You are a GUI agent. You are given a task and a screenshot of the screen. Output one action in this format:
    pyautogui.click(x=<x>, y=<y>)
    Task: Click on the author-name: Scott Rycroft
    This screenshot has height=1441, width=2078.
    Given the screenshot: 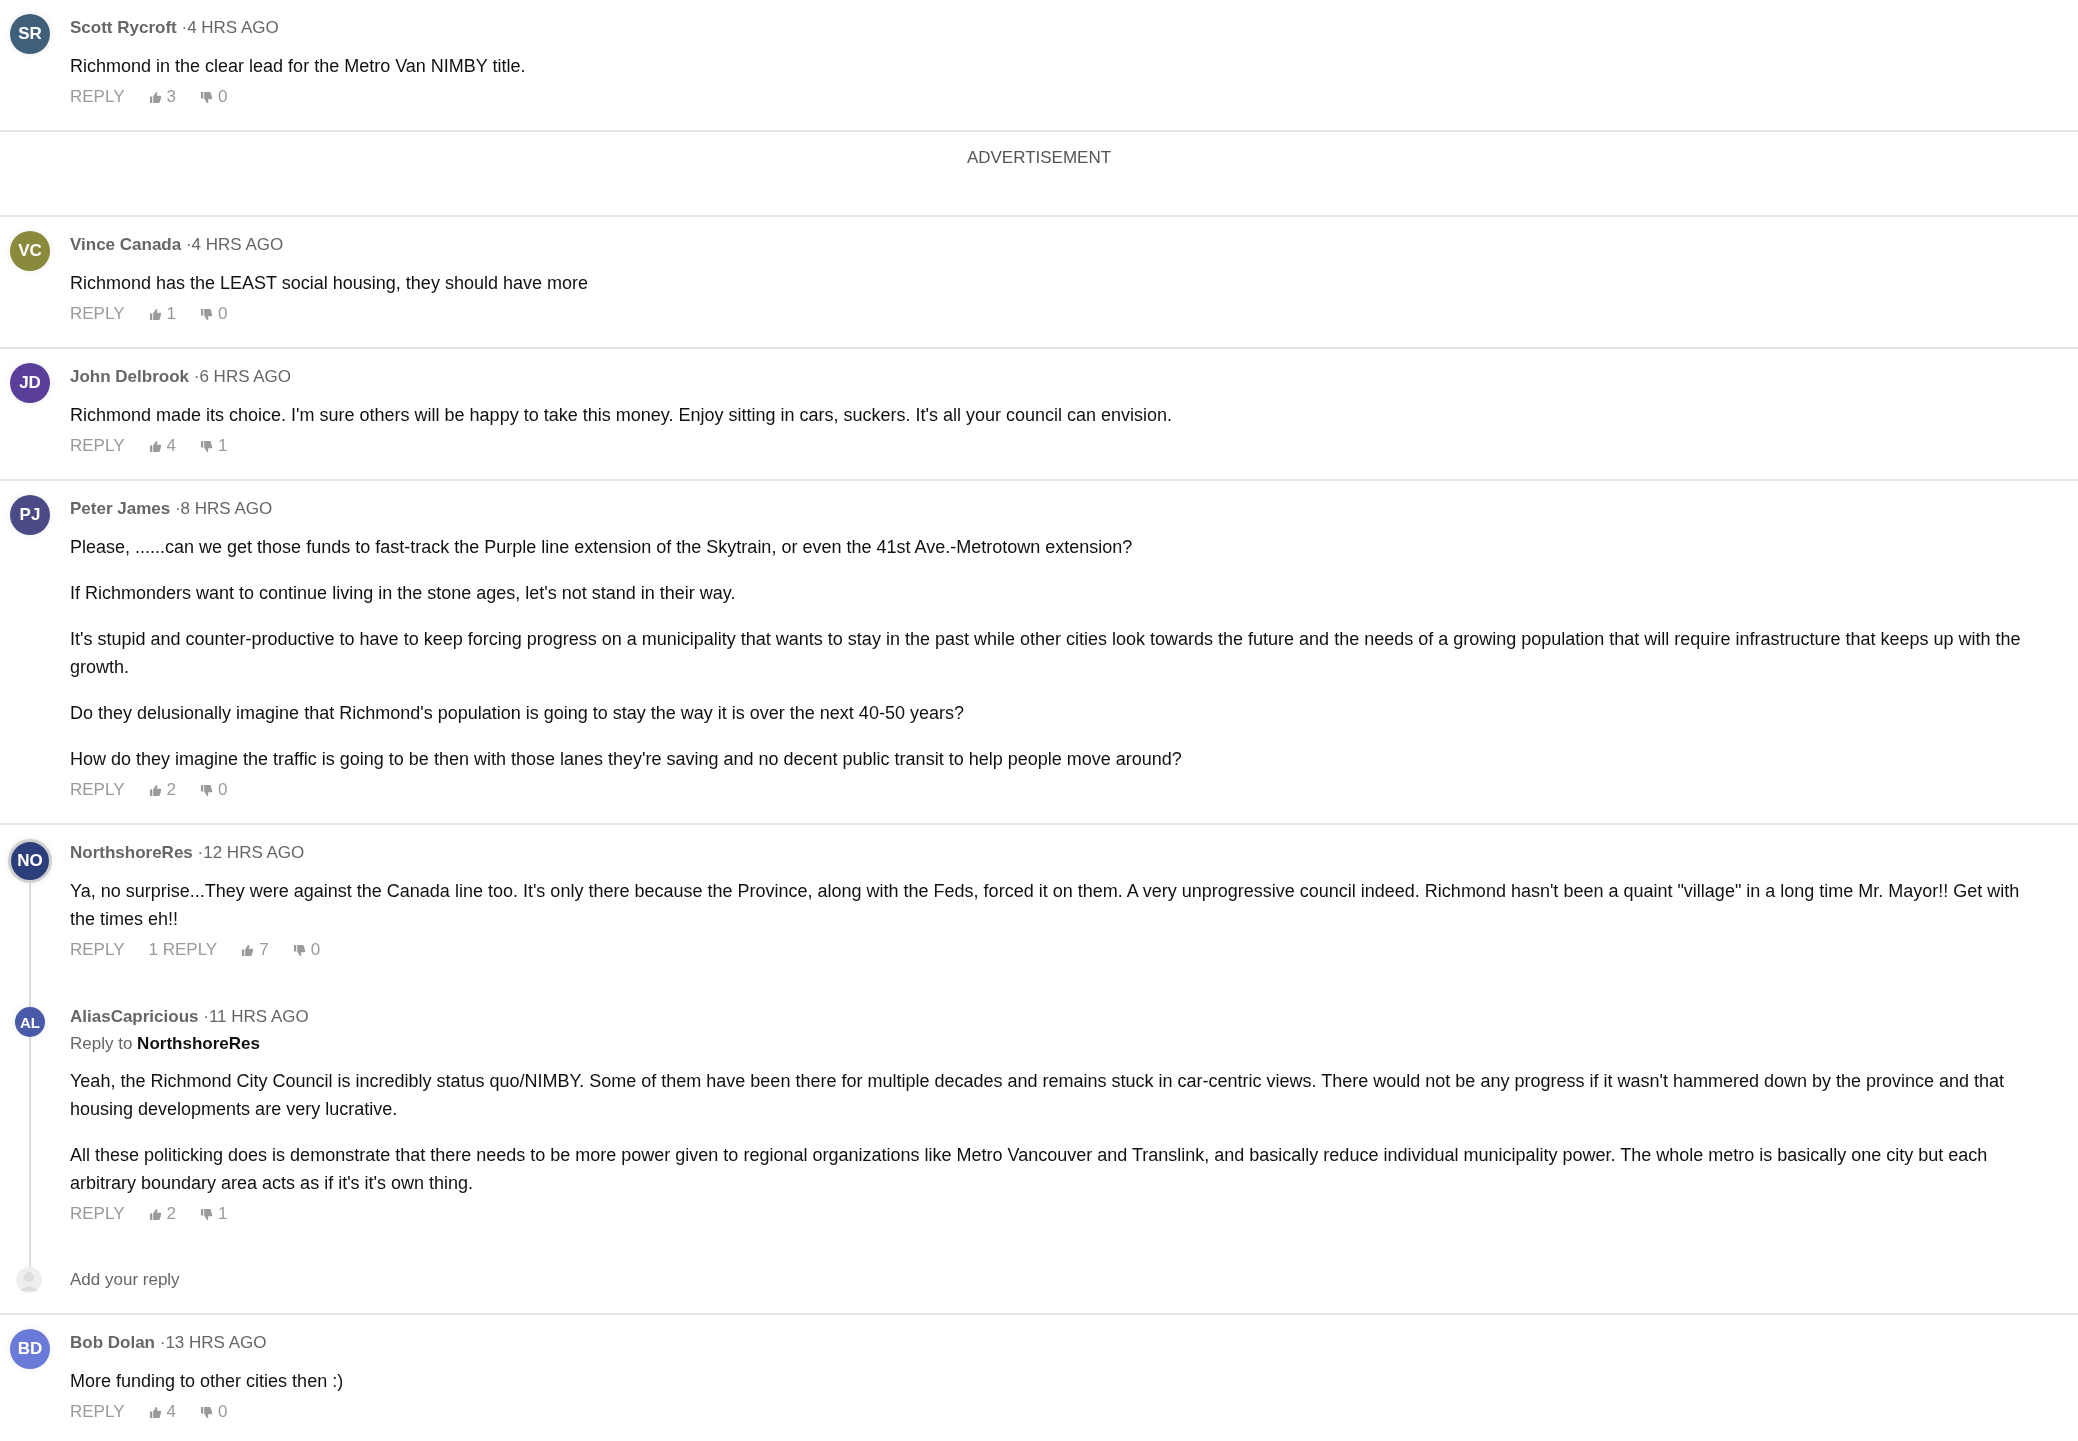 What is the action you would take?
    pyautogui.click(x=123, y=27)
    